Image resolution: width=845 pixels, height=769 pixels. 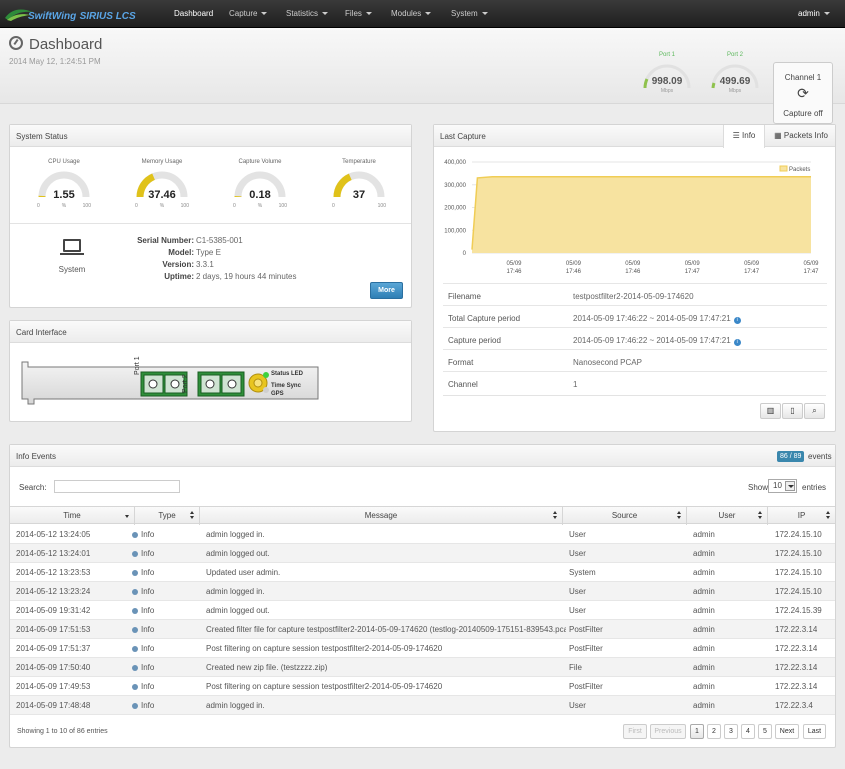 I want to click on y-tick-label: 0, so click(x=465, y=254).